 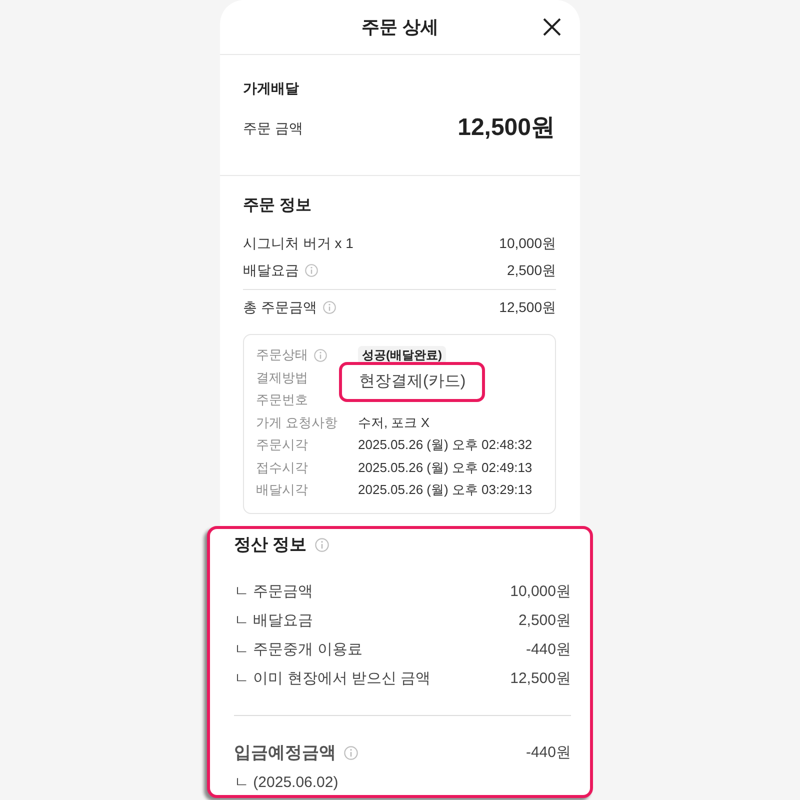 I want to click on item-label: 배달요금, so click(x=271, y=270).